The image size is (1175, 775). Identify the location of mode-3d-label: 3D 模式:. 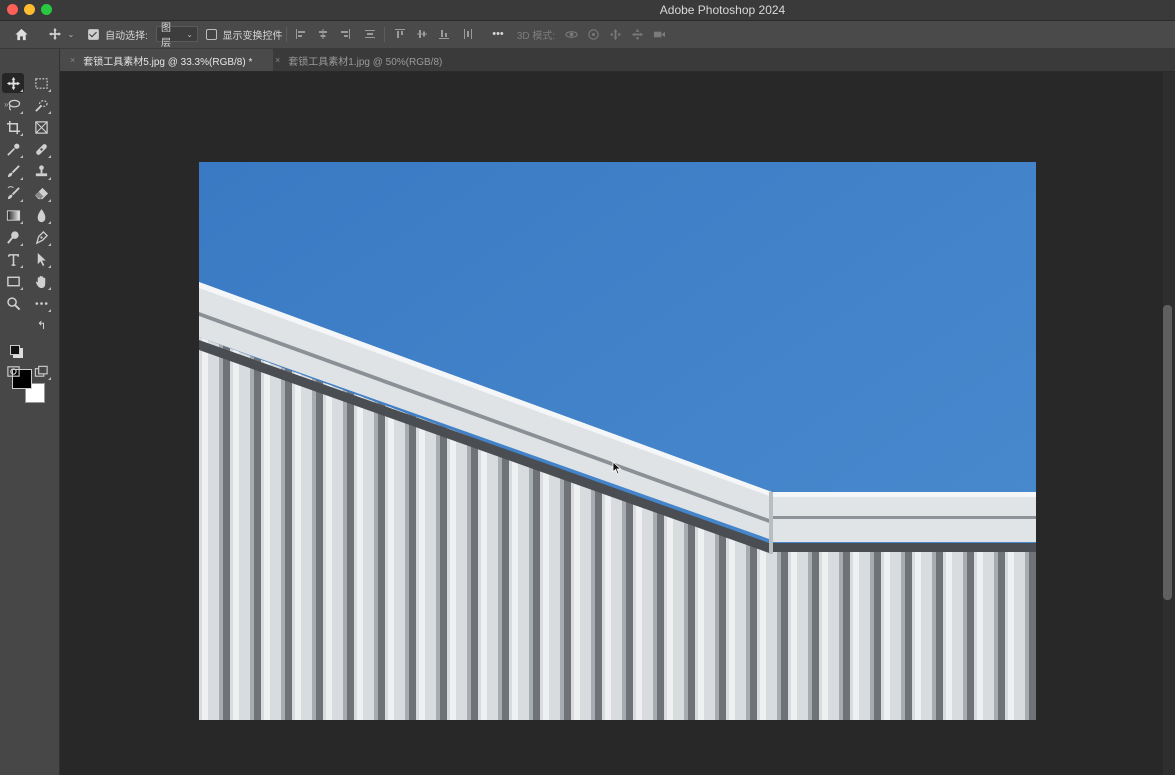
(536, 36).